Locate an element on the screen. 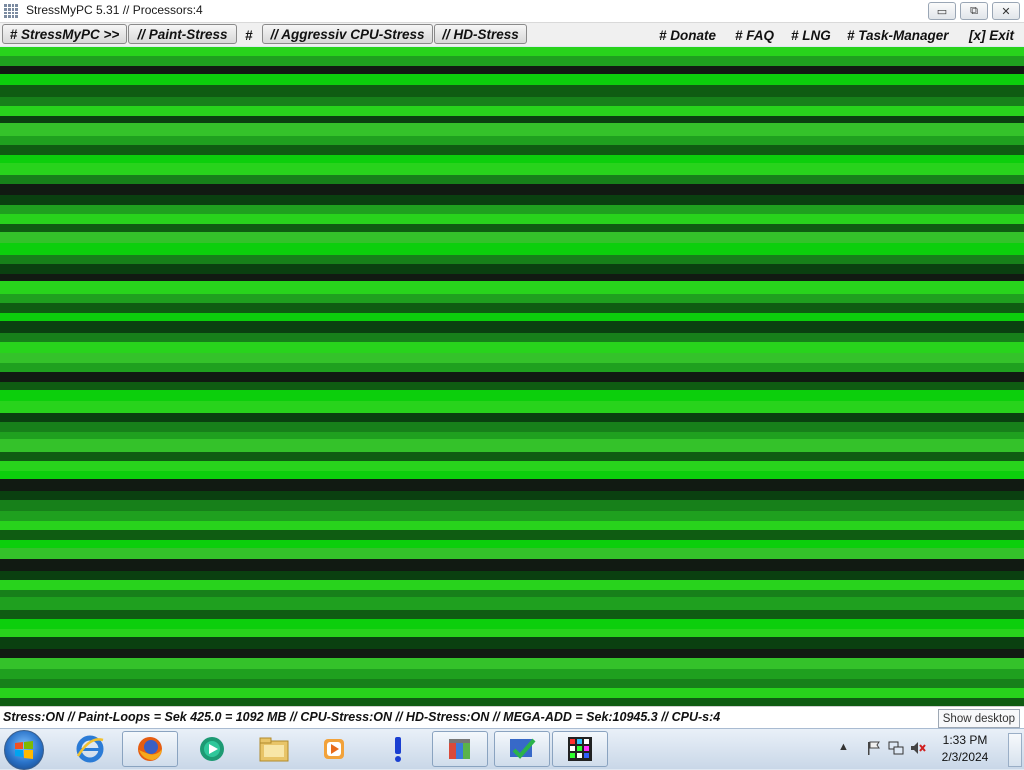 The height and width of the screenshot is (770, 1024). show-desktop-strip is located at coordinates (1015, 750).